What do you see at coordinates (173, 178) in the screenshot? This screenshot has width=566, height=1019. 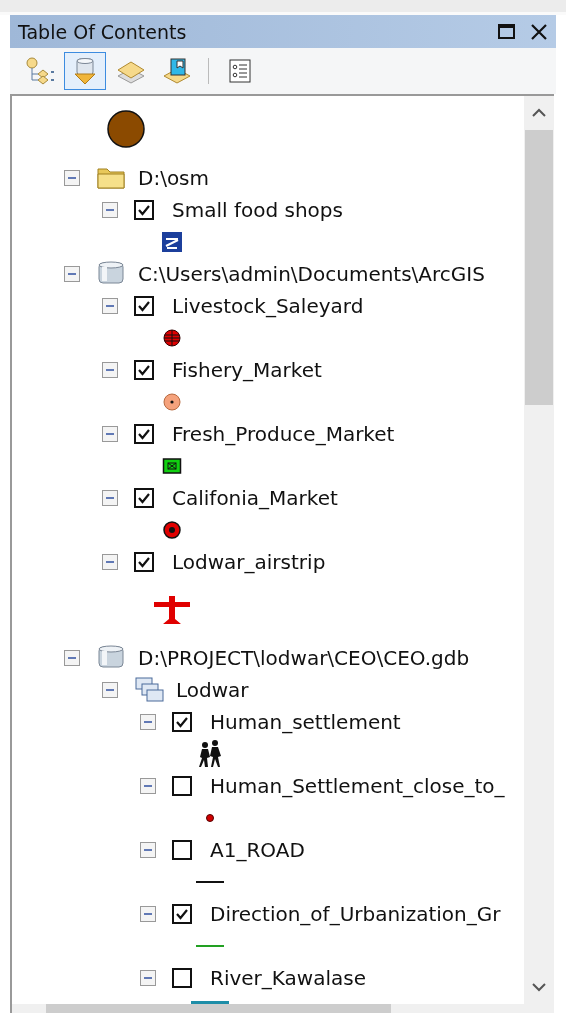 I see `group-name: D:\osm` at bounding box center [173, 178].